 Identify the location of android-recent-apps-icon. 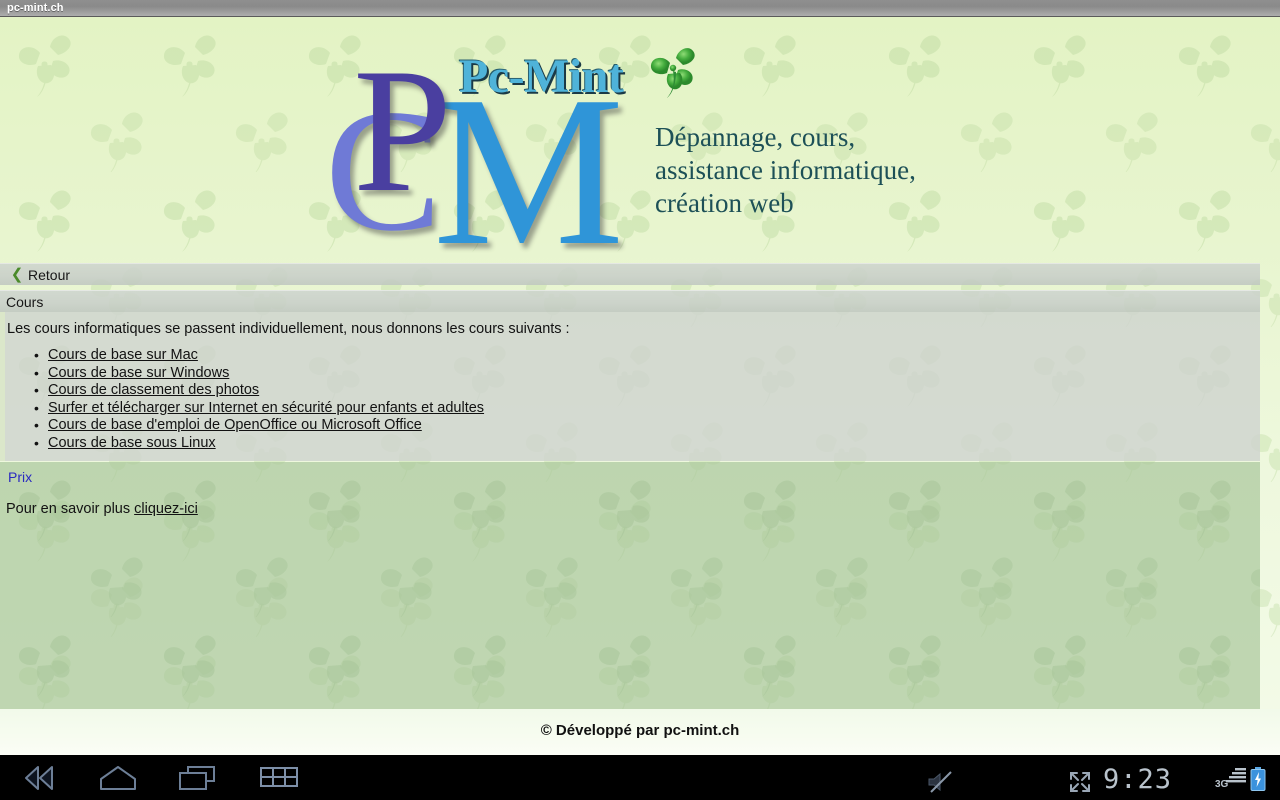
(197, 778).